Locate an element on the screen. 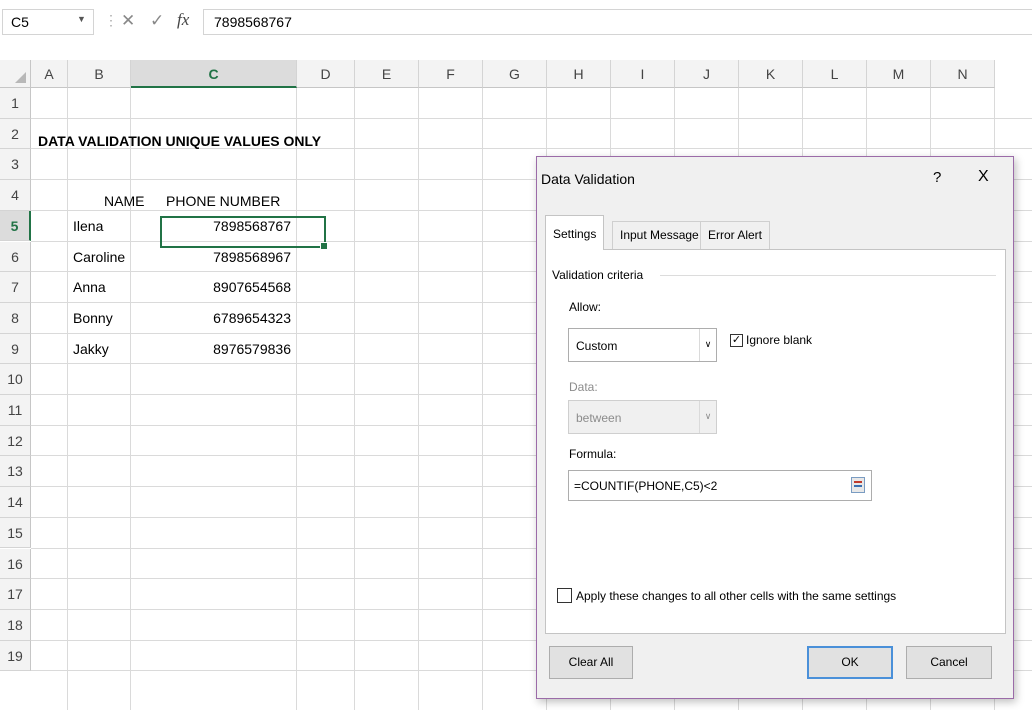  formula-field: =COUNTIF(PHONE,C5)<2 is located at coordinates (720, 485).